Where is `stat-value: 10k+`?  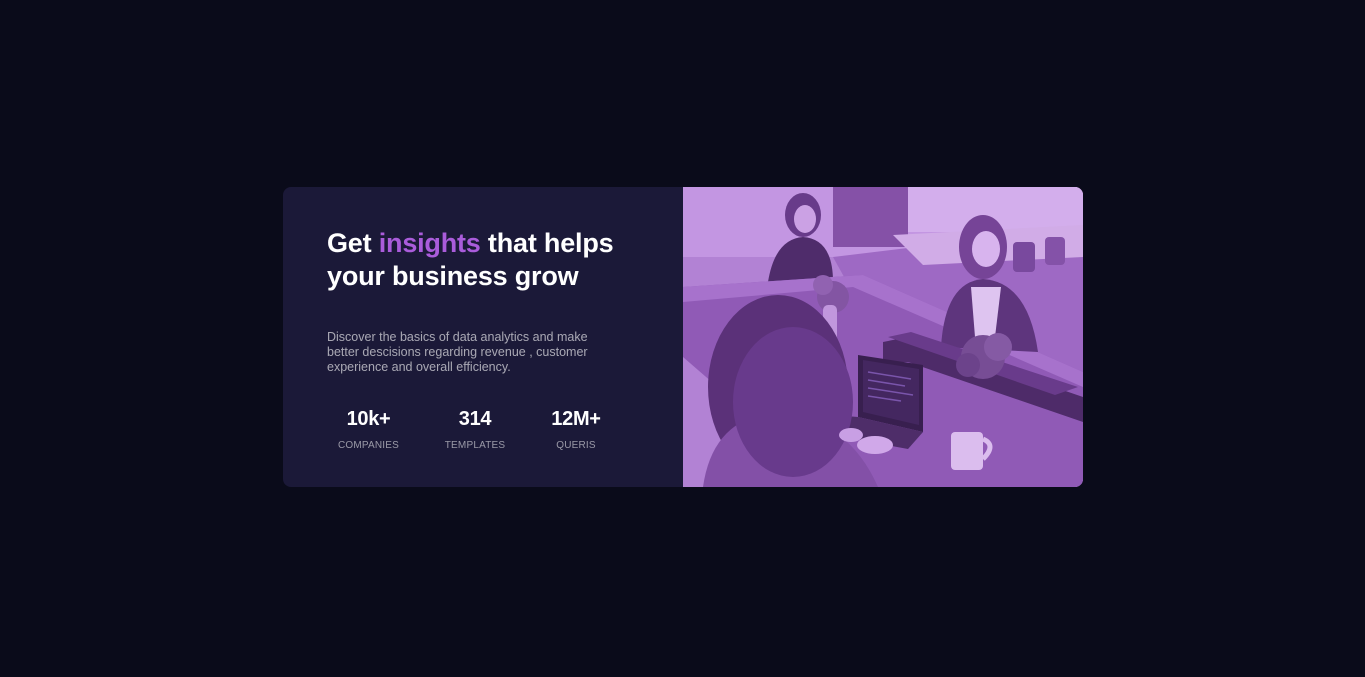
stat-value: 10k+ is located at coordinates (368, 419).